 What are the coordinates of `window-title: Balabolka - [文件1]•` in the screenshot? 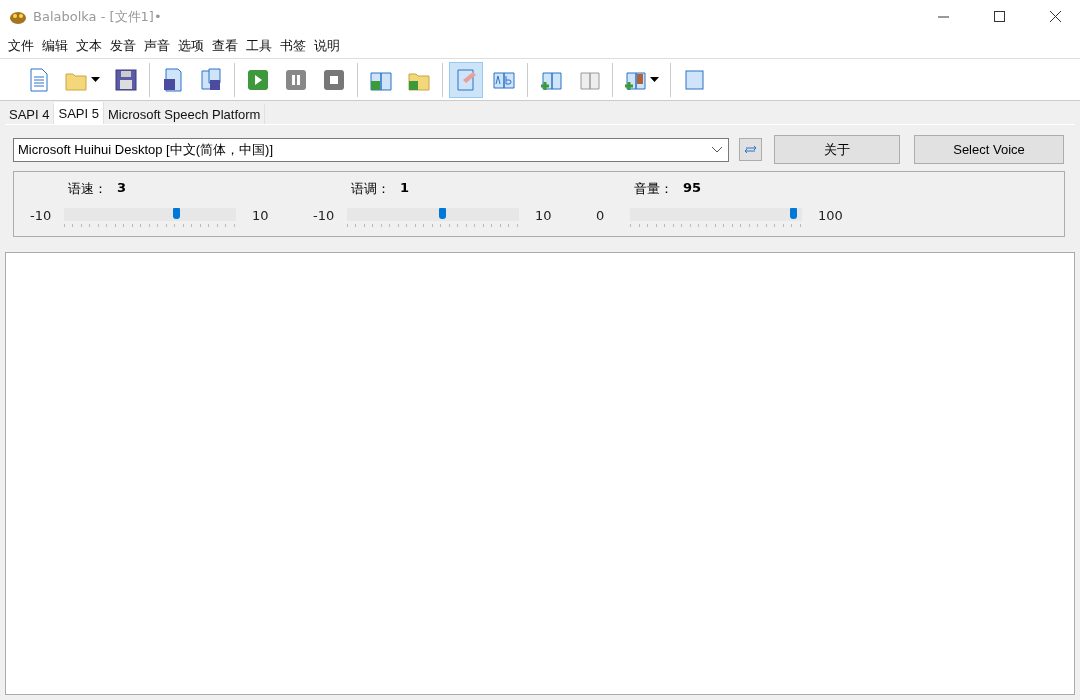 It's located at (98, 16).